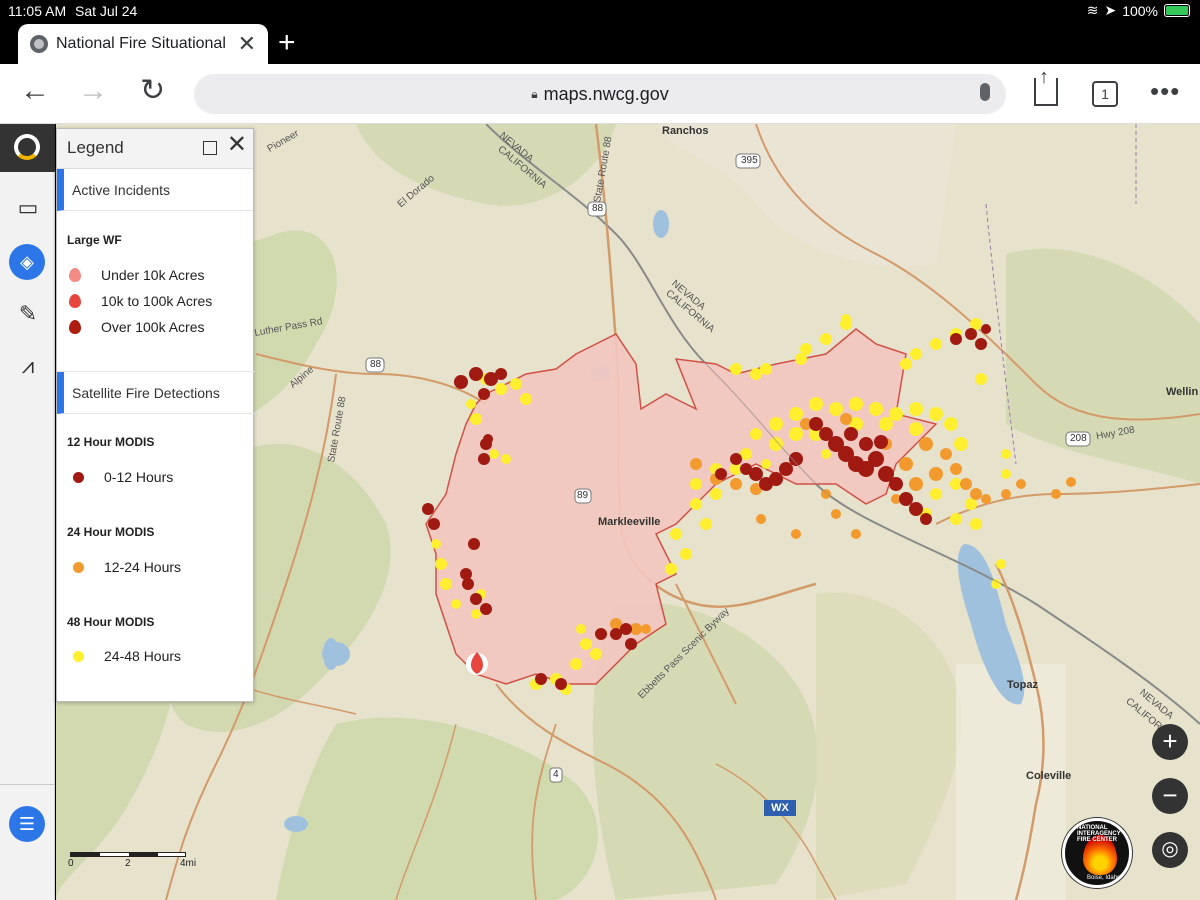  What do you see at coordinates (152, 91) in the screenshot?
I see `reload-button: ↻` at bounding box center [152, 91].